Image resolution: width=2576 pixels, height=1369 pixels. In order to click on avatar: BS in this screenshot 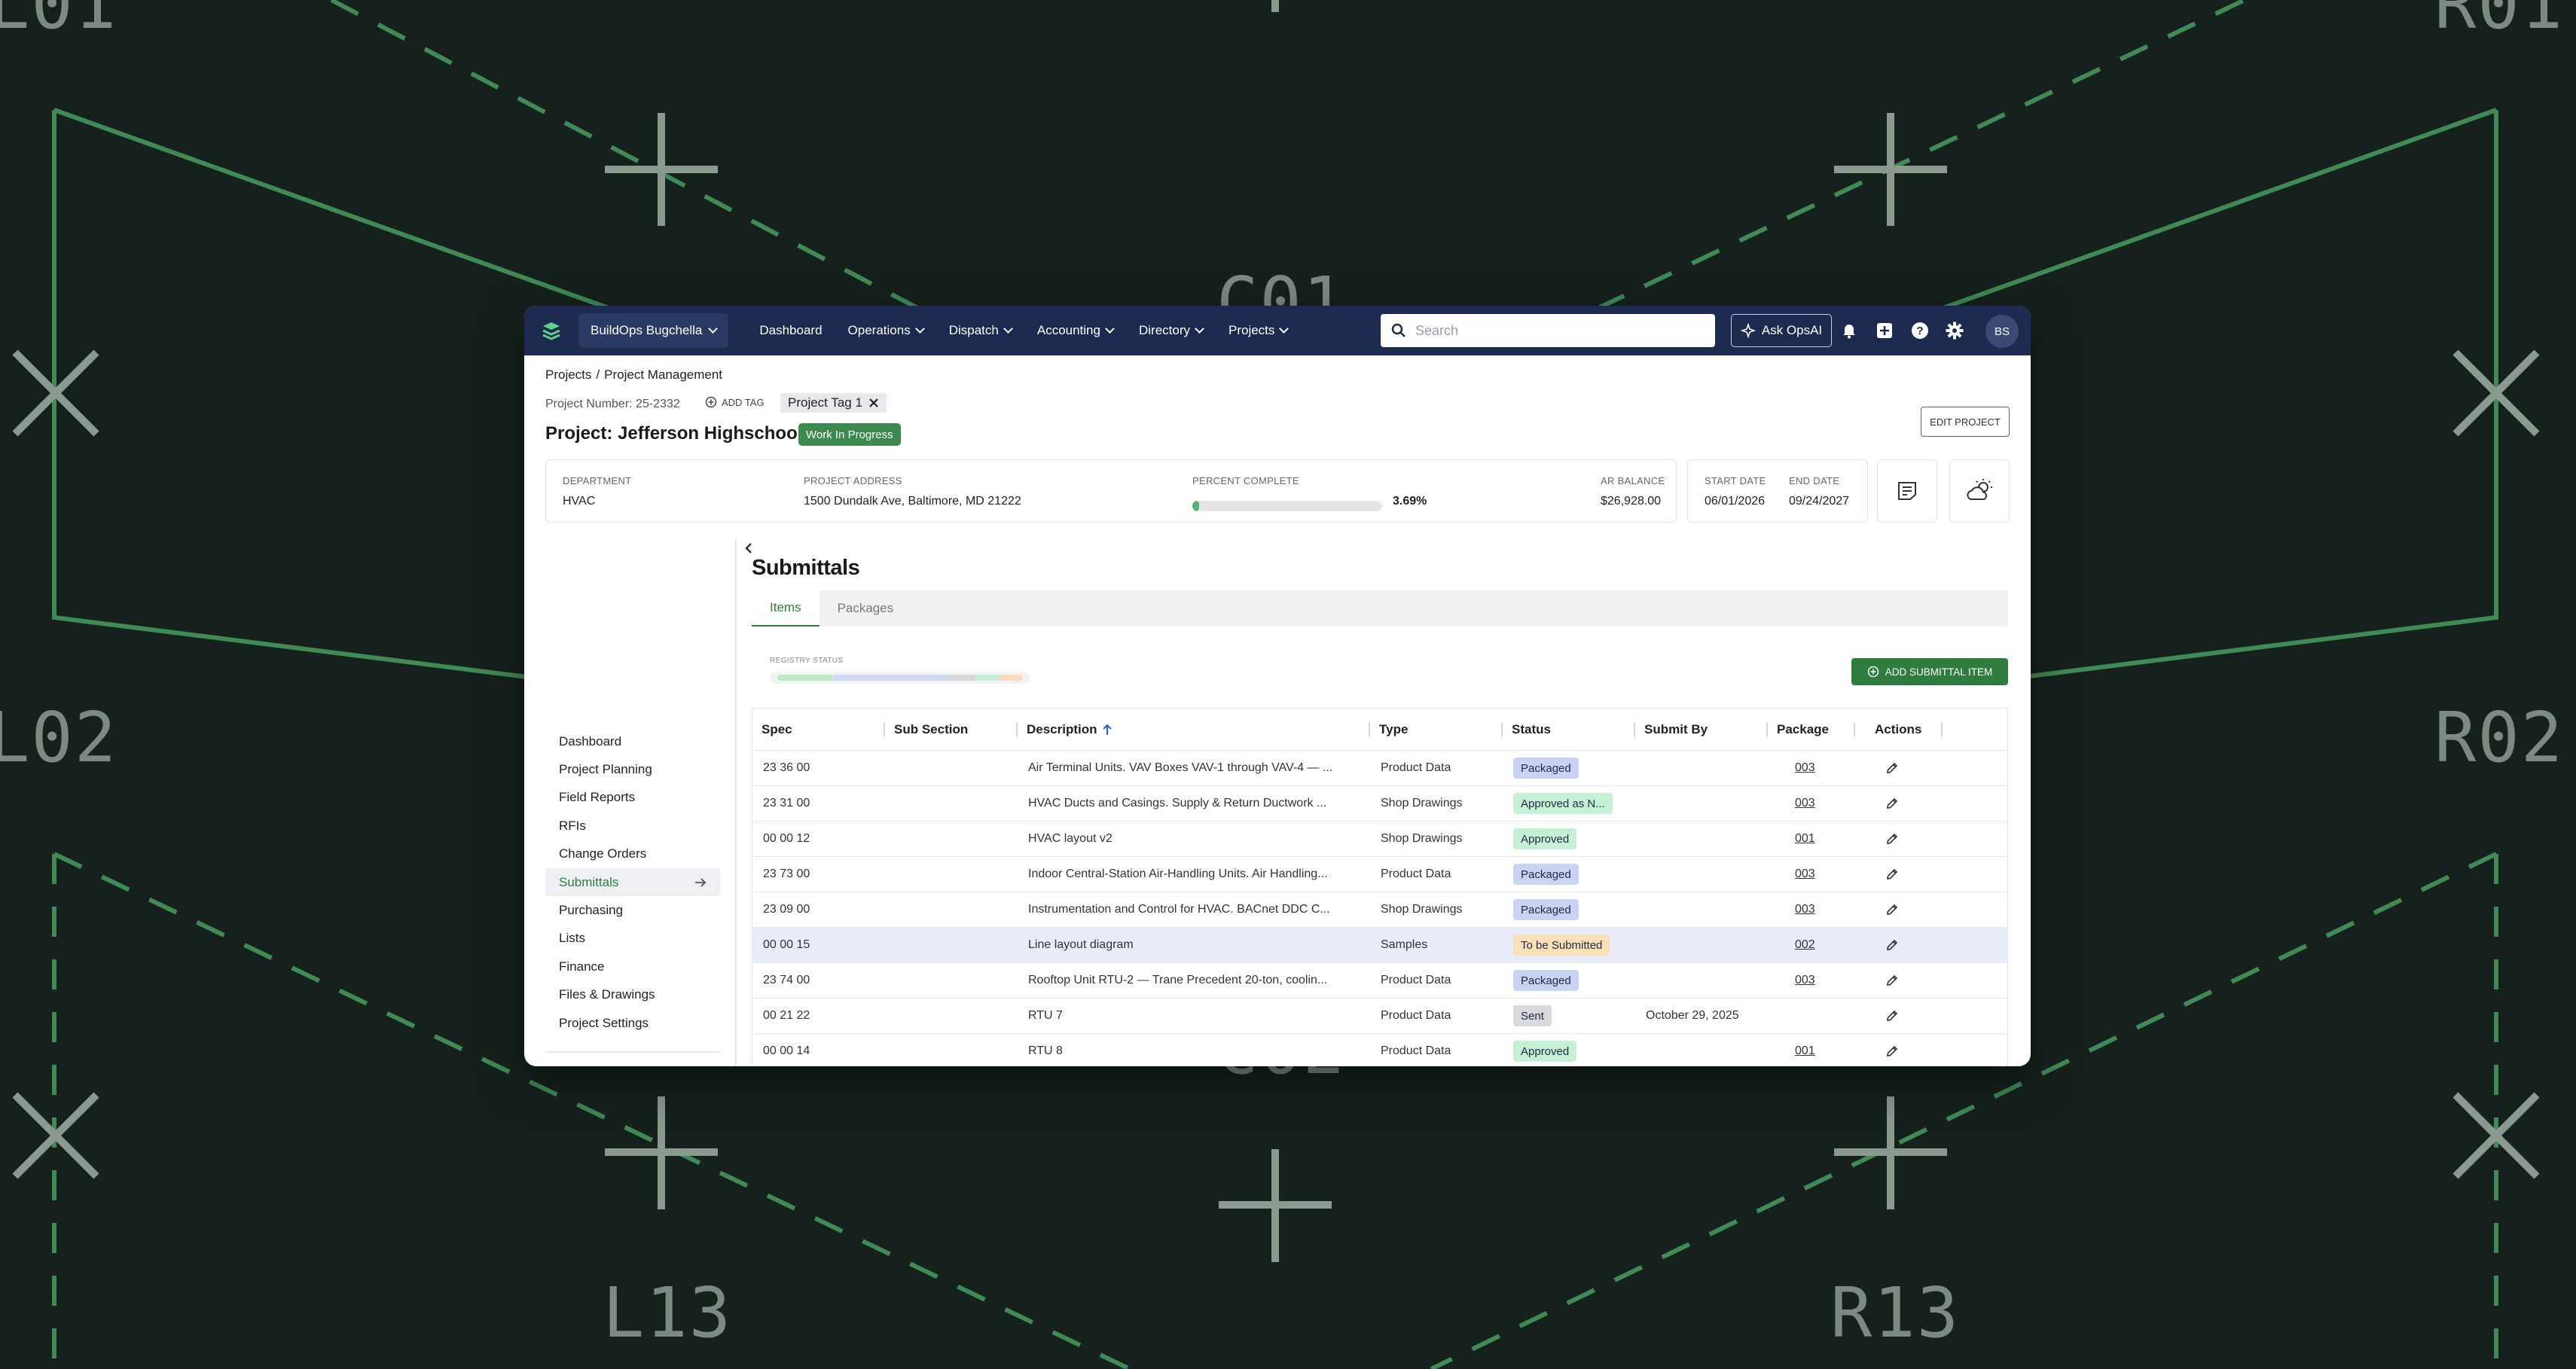, I will do `click(2002, 331)`.